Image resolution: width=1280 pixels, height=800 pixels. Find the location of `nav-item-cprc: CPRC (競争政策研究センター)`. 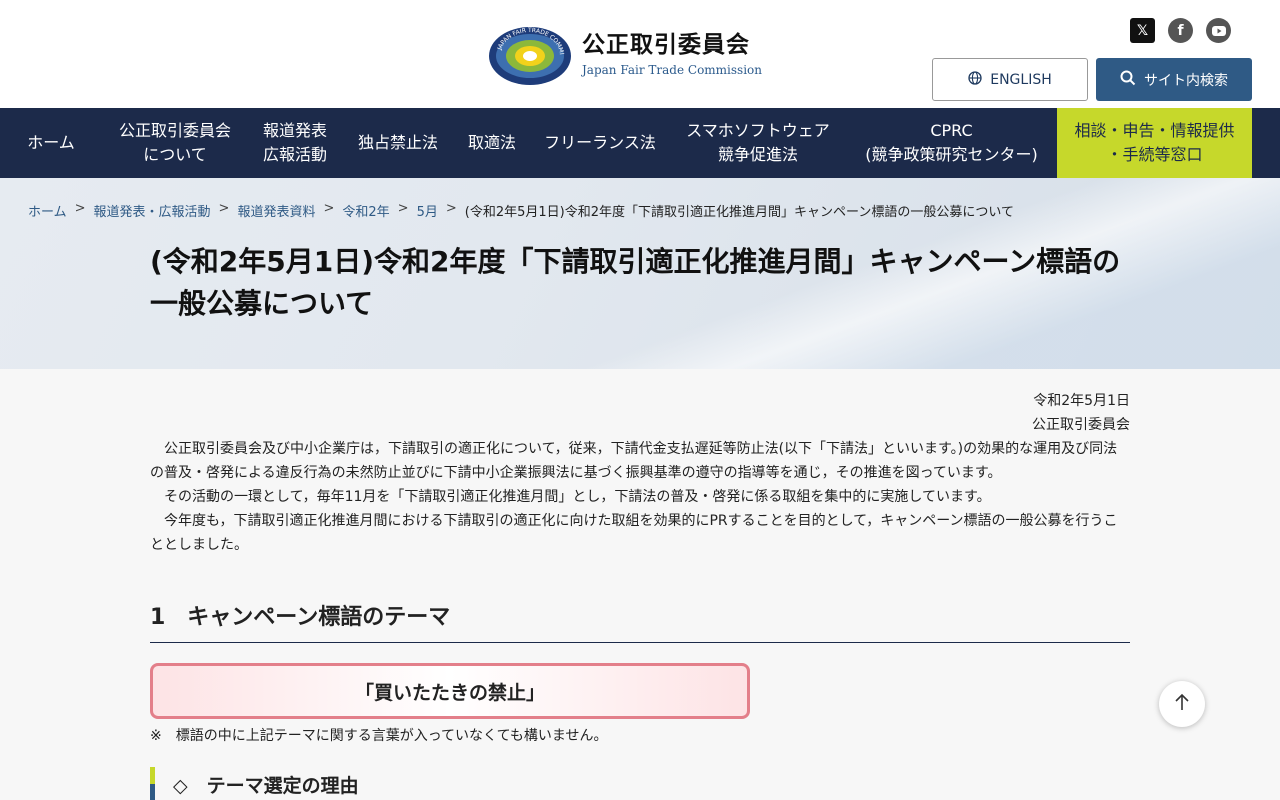

nav-item-cprc: CPRC (競争政策研究センター) is located at coordinates (951, 143).